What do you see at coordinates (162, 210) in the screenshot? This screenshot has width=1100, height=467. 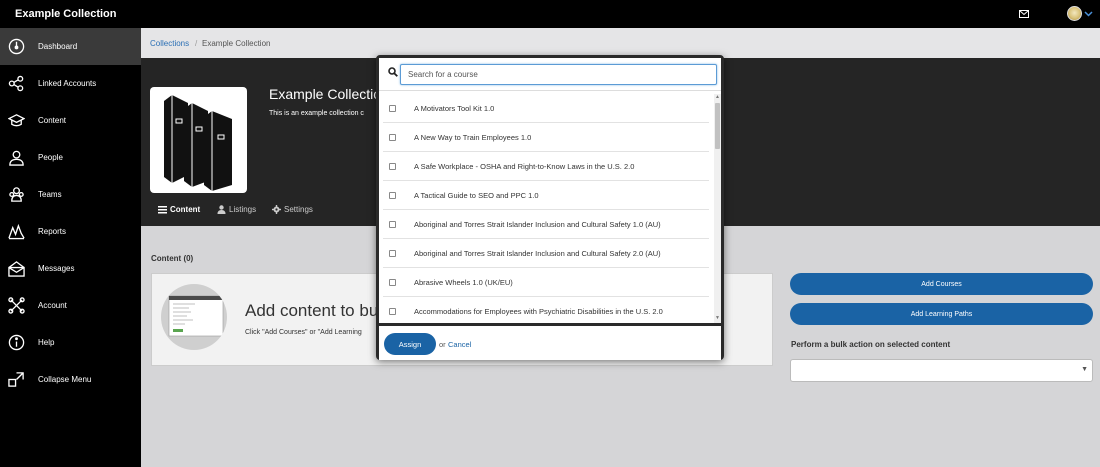 I see `list-icon` at bounding box center [162, 210].